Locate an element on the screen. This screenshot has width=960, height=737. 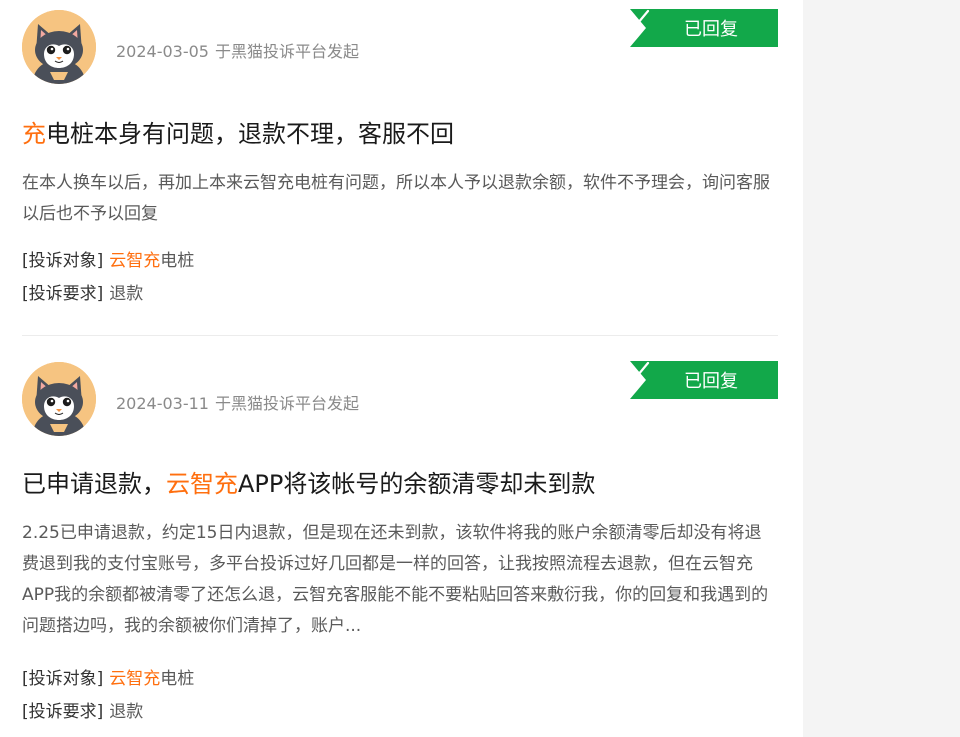
complaint-meta: 2024-03-05 于黑猫投诉平台发起 is located at coordinates (237, 50).